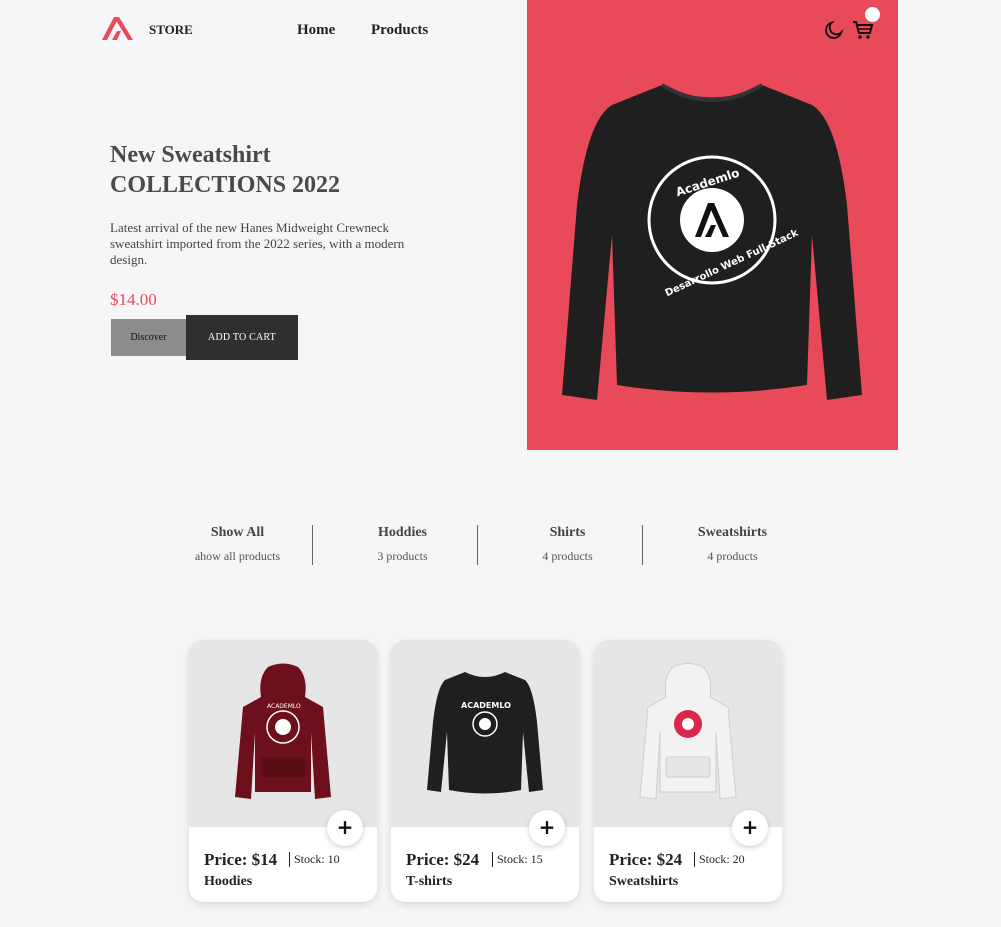  Describe the element at coordinates (567, 532) in the screenshot. I see `filter-title: Shirts` at that location.